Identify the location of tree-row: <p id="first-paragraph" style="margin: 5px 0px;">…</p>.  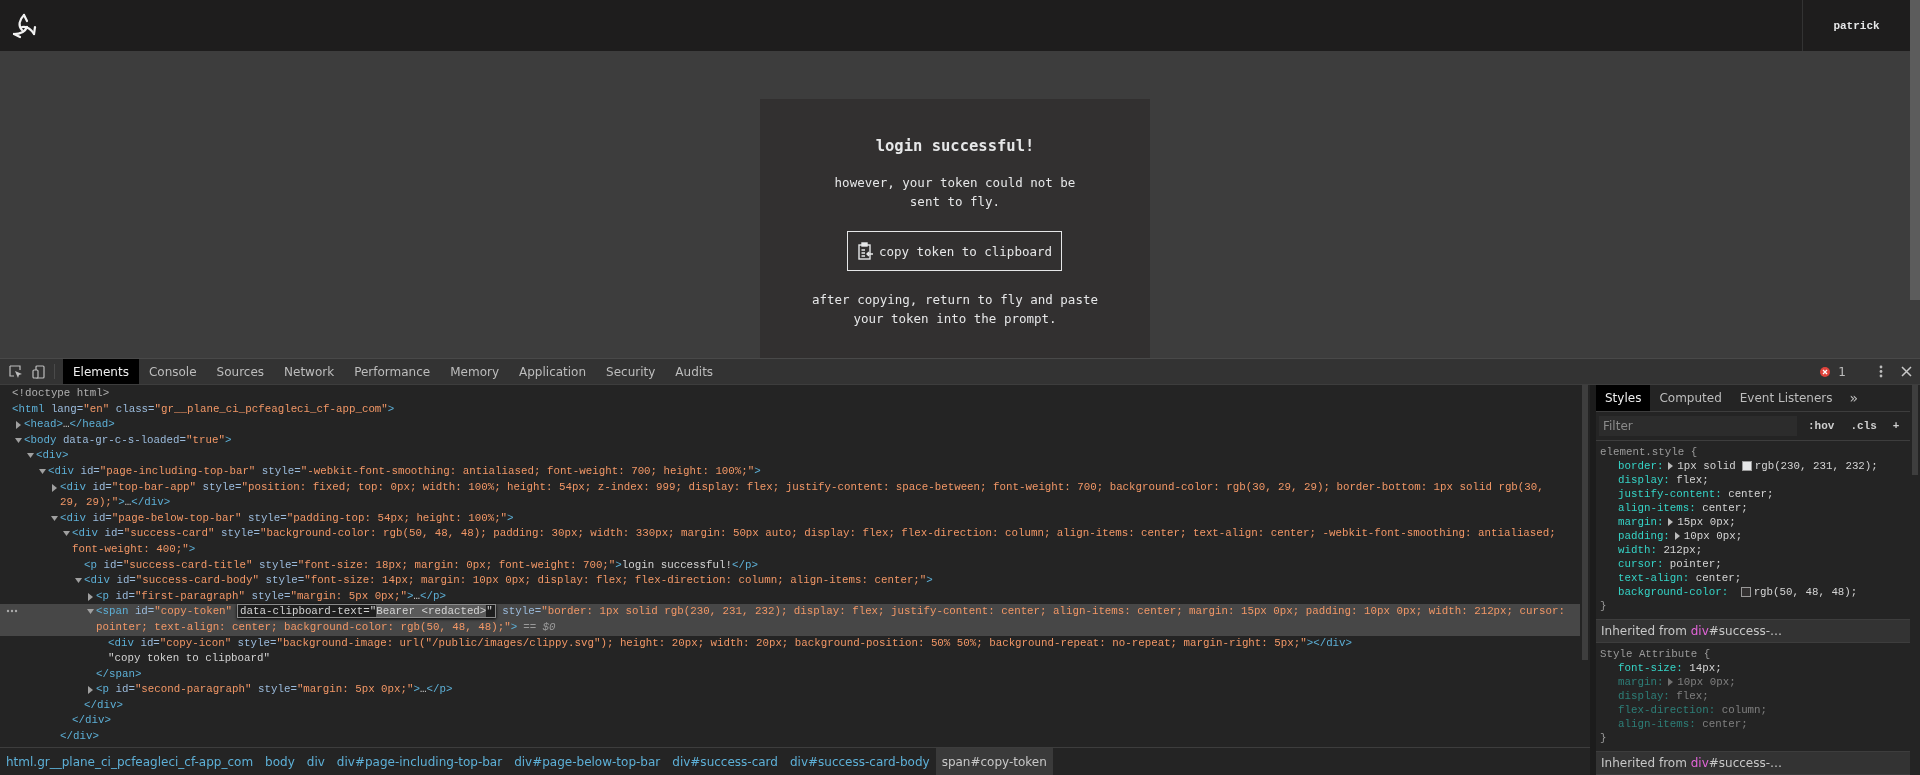
(790, 596).